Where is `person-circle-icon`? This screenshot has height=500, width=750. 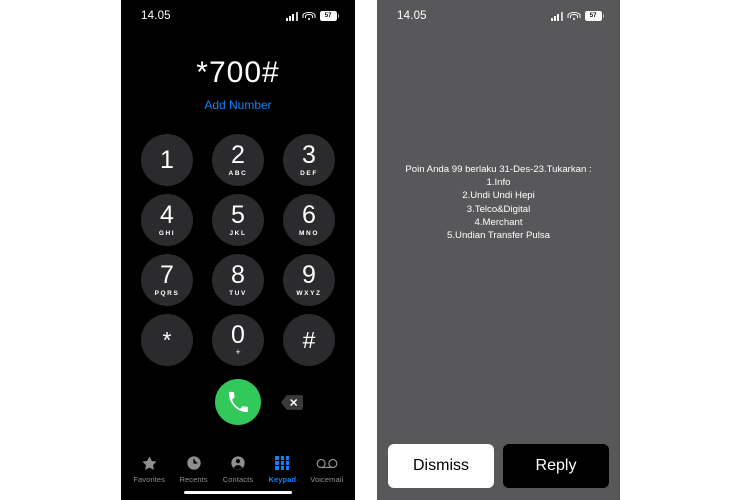
person-circle-icon is located at coordinates (238, 463).